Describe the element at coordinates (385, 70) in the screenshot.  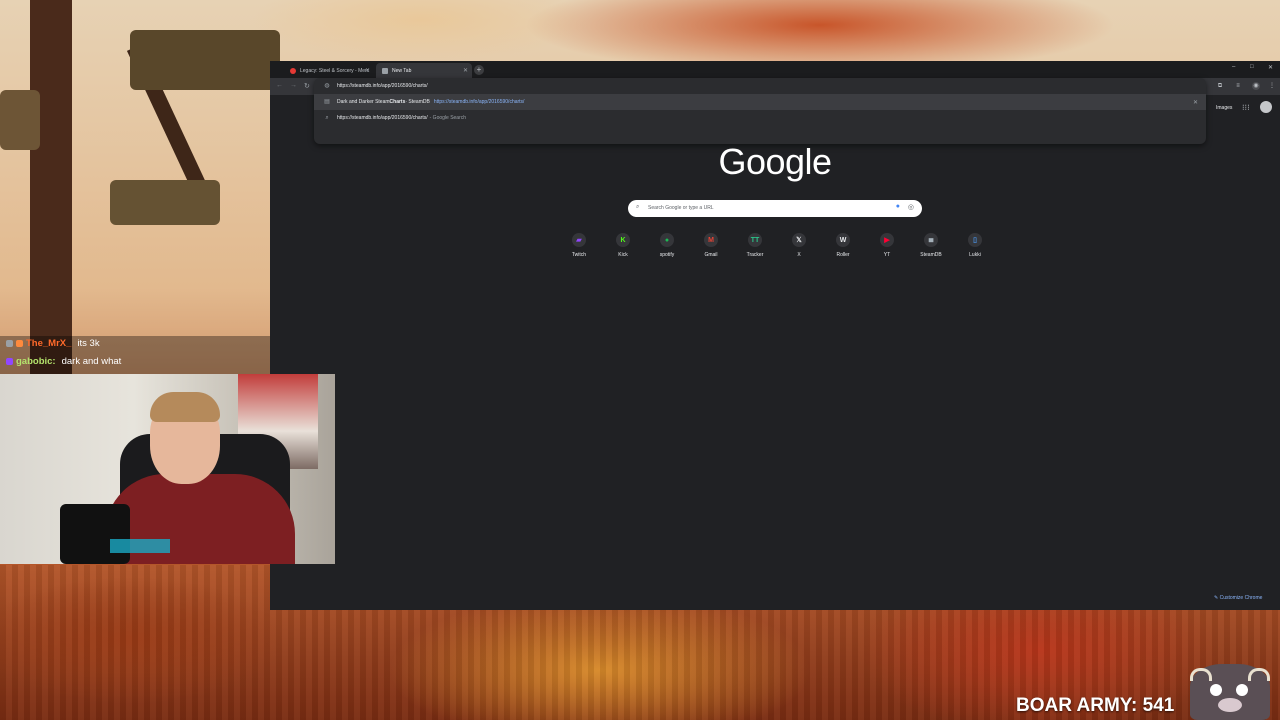
I see `new-tab-favicon-icon` at that location.